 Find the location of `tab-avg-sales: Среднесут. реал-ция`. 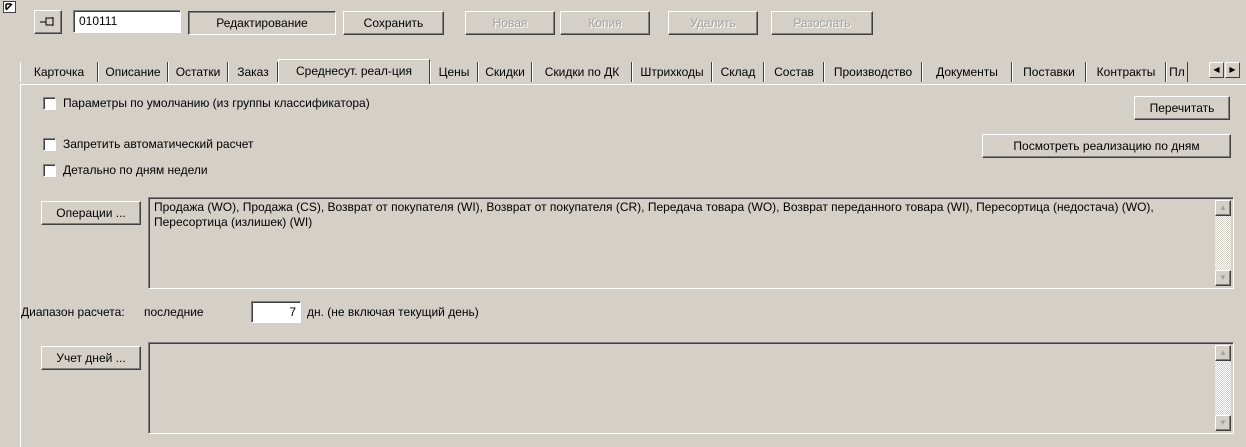

tab-avg-sales: Среднесут. реал-ция is located at coordinates (354, 71).